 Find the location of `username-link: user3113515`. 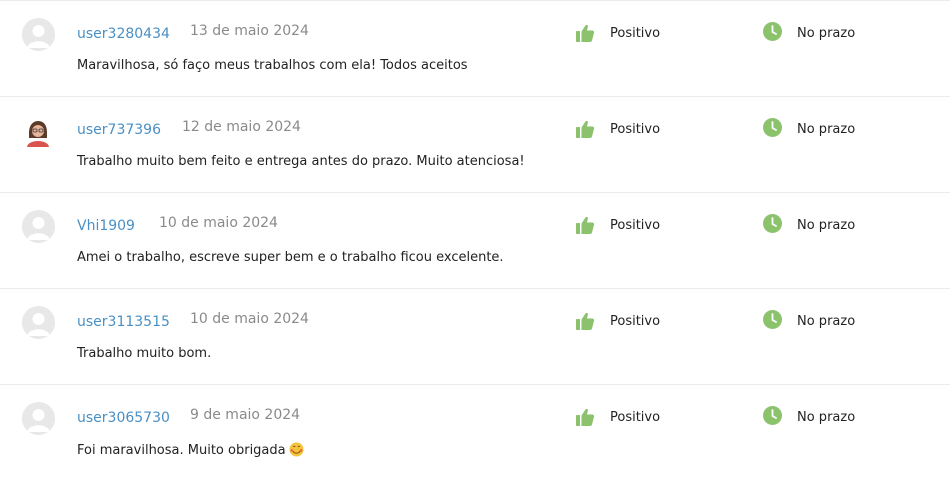

username-link: user3113515 is located at coordinates (123, 322).